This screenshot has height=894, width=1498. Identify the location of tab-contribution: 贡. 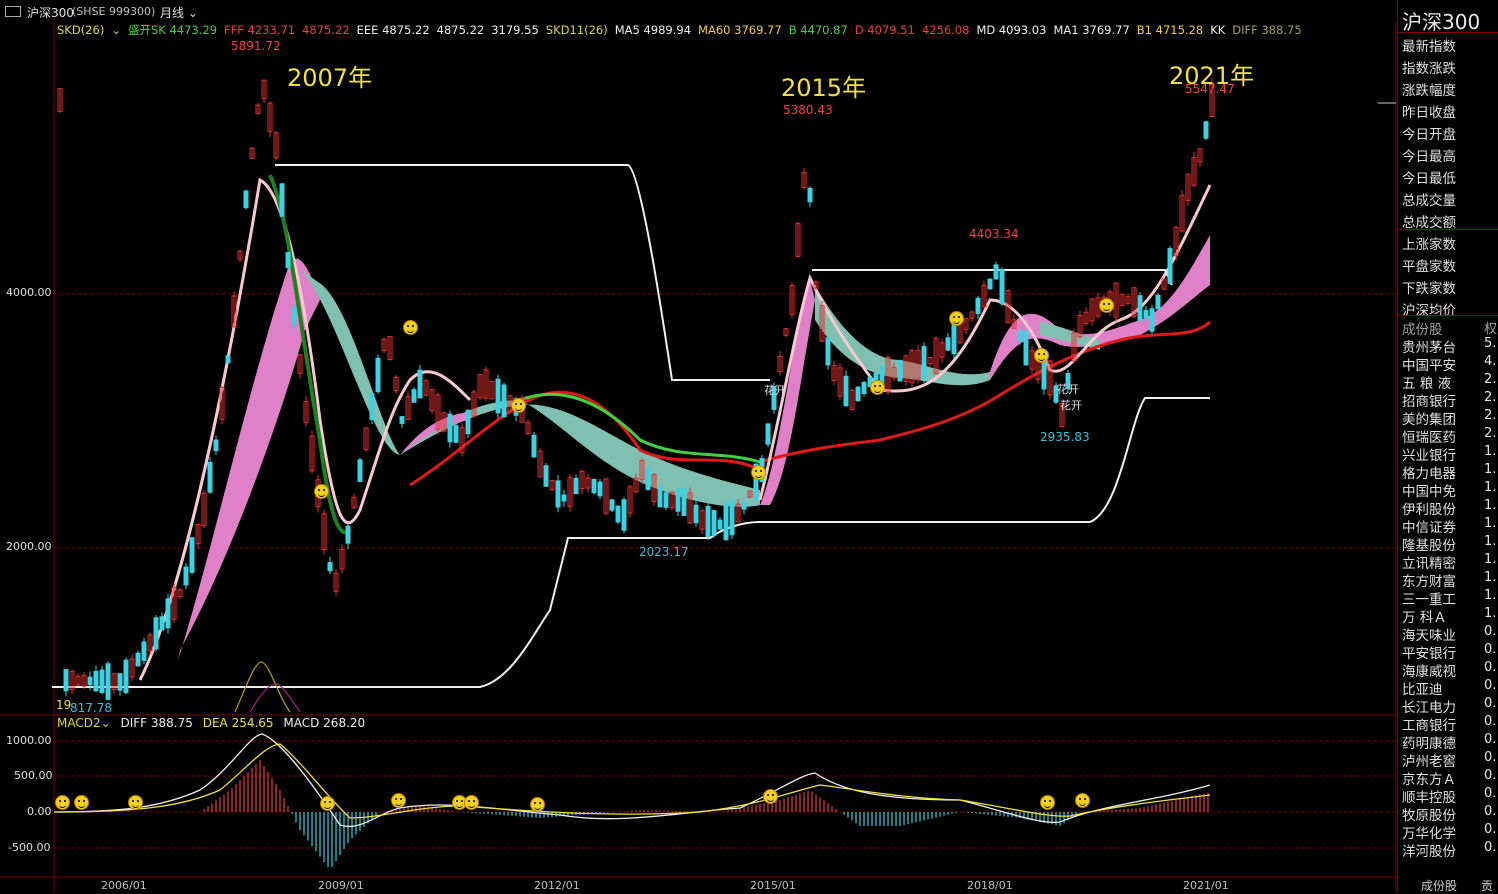
(1487, 885).